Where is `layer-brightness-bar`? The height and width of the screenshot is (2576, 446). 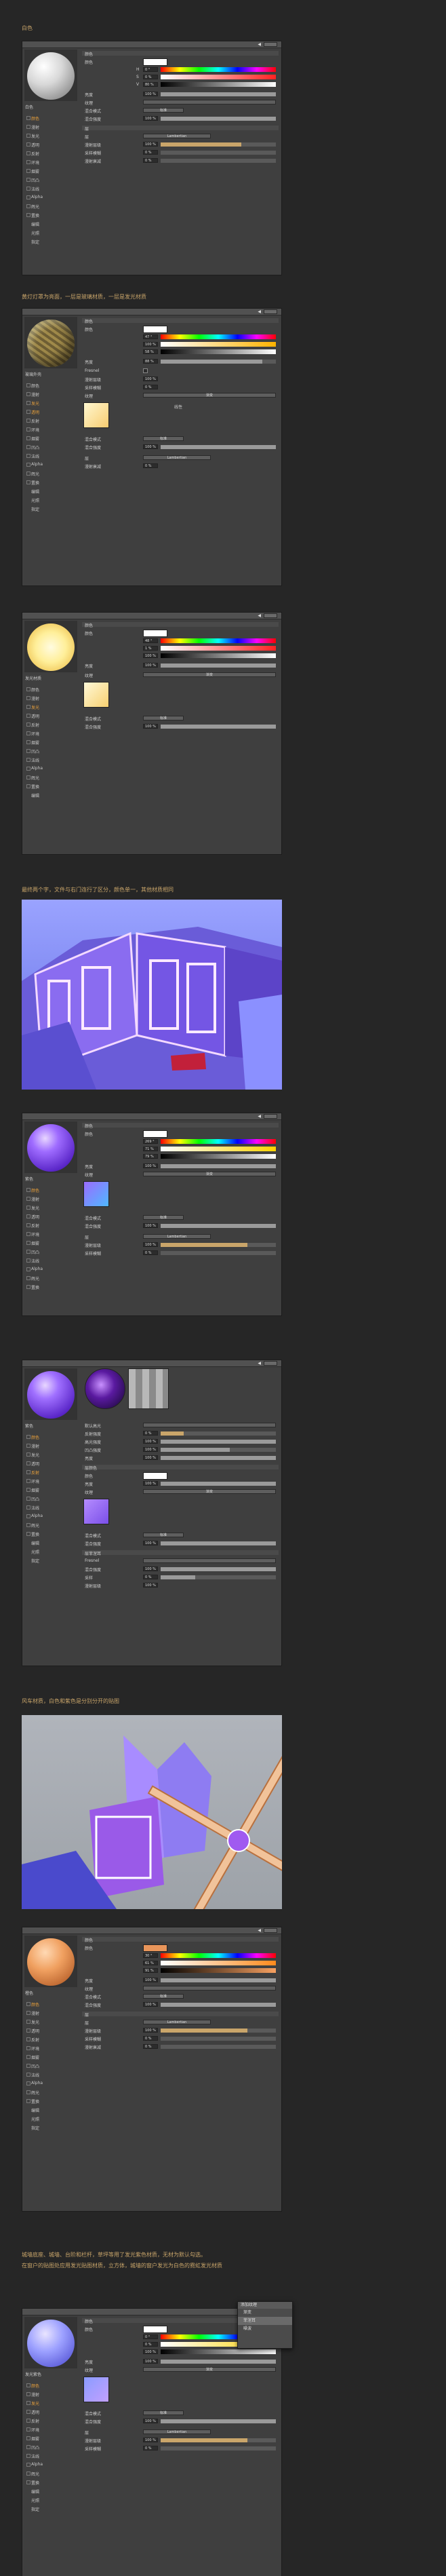 layer-brightness-bar is located at coordinates (218, 1484).